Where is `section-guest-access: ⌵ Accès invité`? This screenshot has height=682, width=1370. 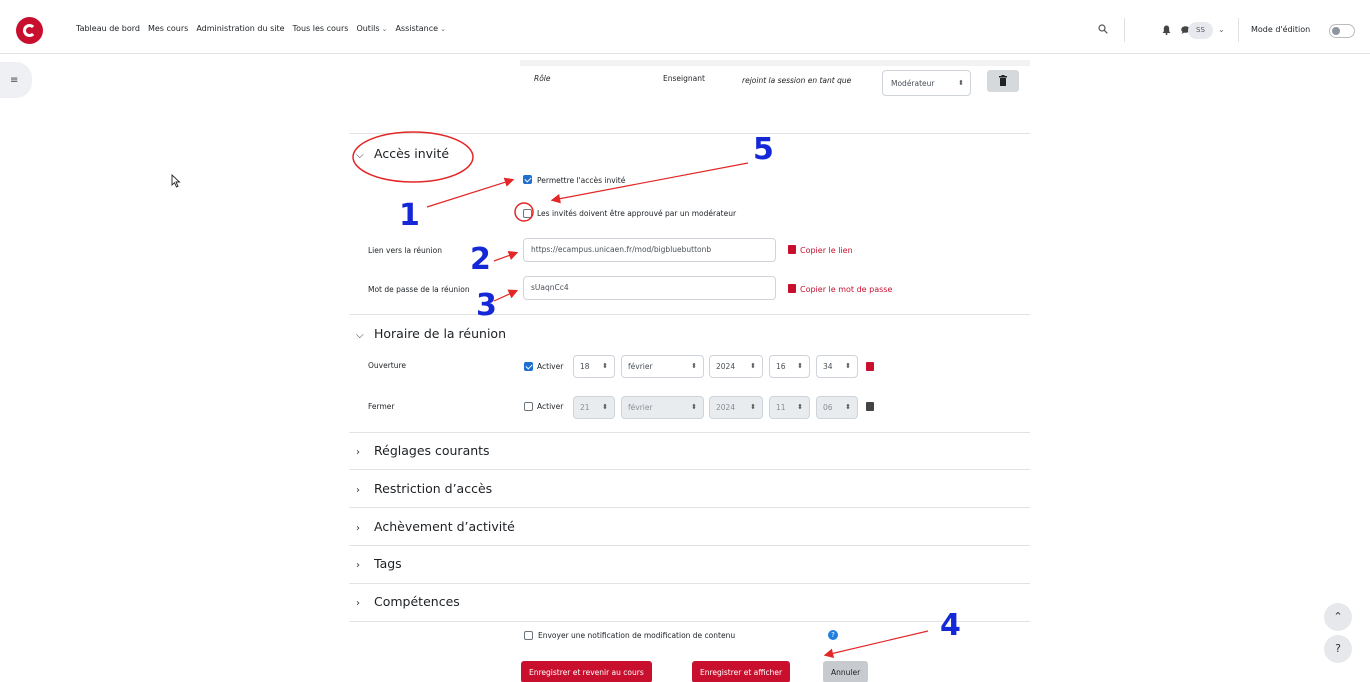 section-guest-access: ⌵ Accès invité is located at coordinates (402, 153).